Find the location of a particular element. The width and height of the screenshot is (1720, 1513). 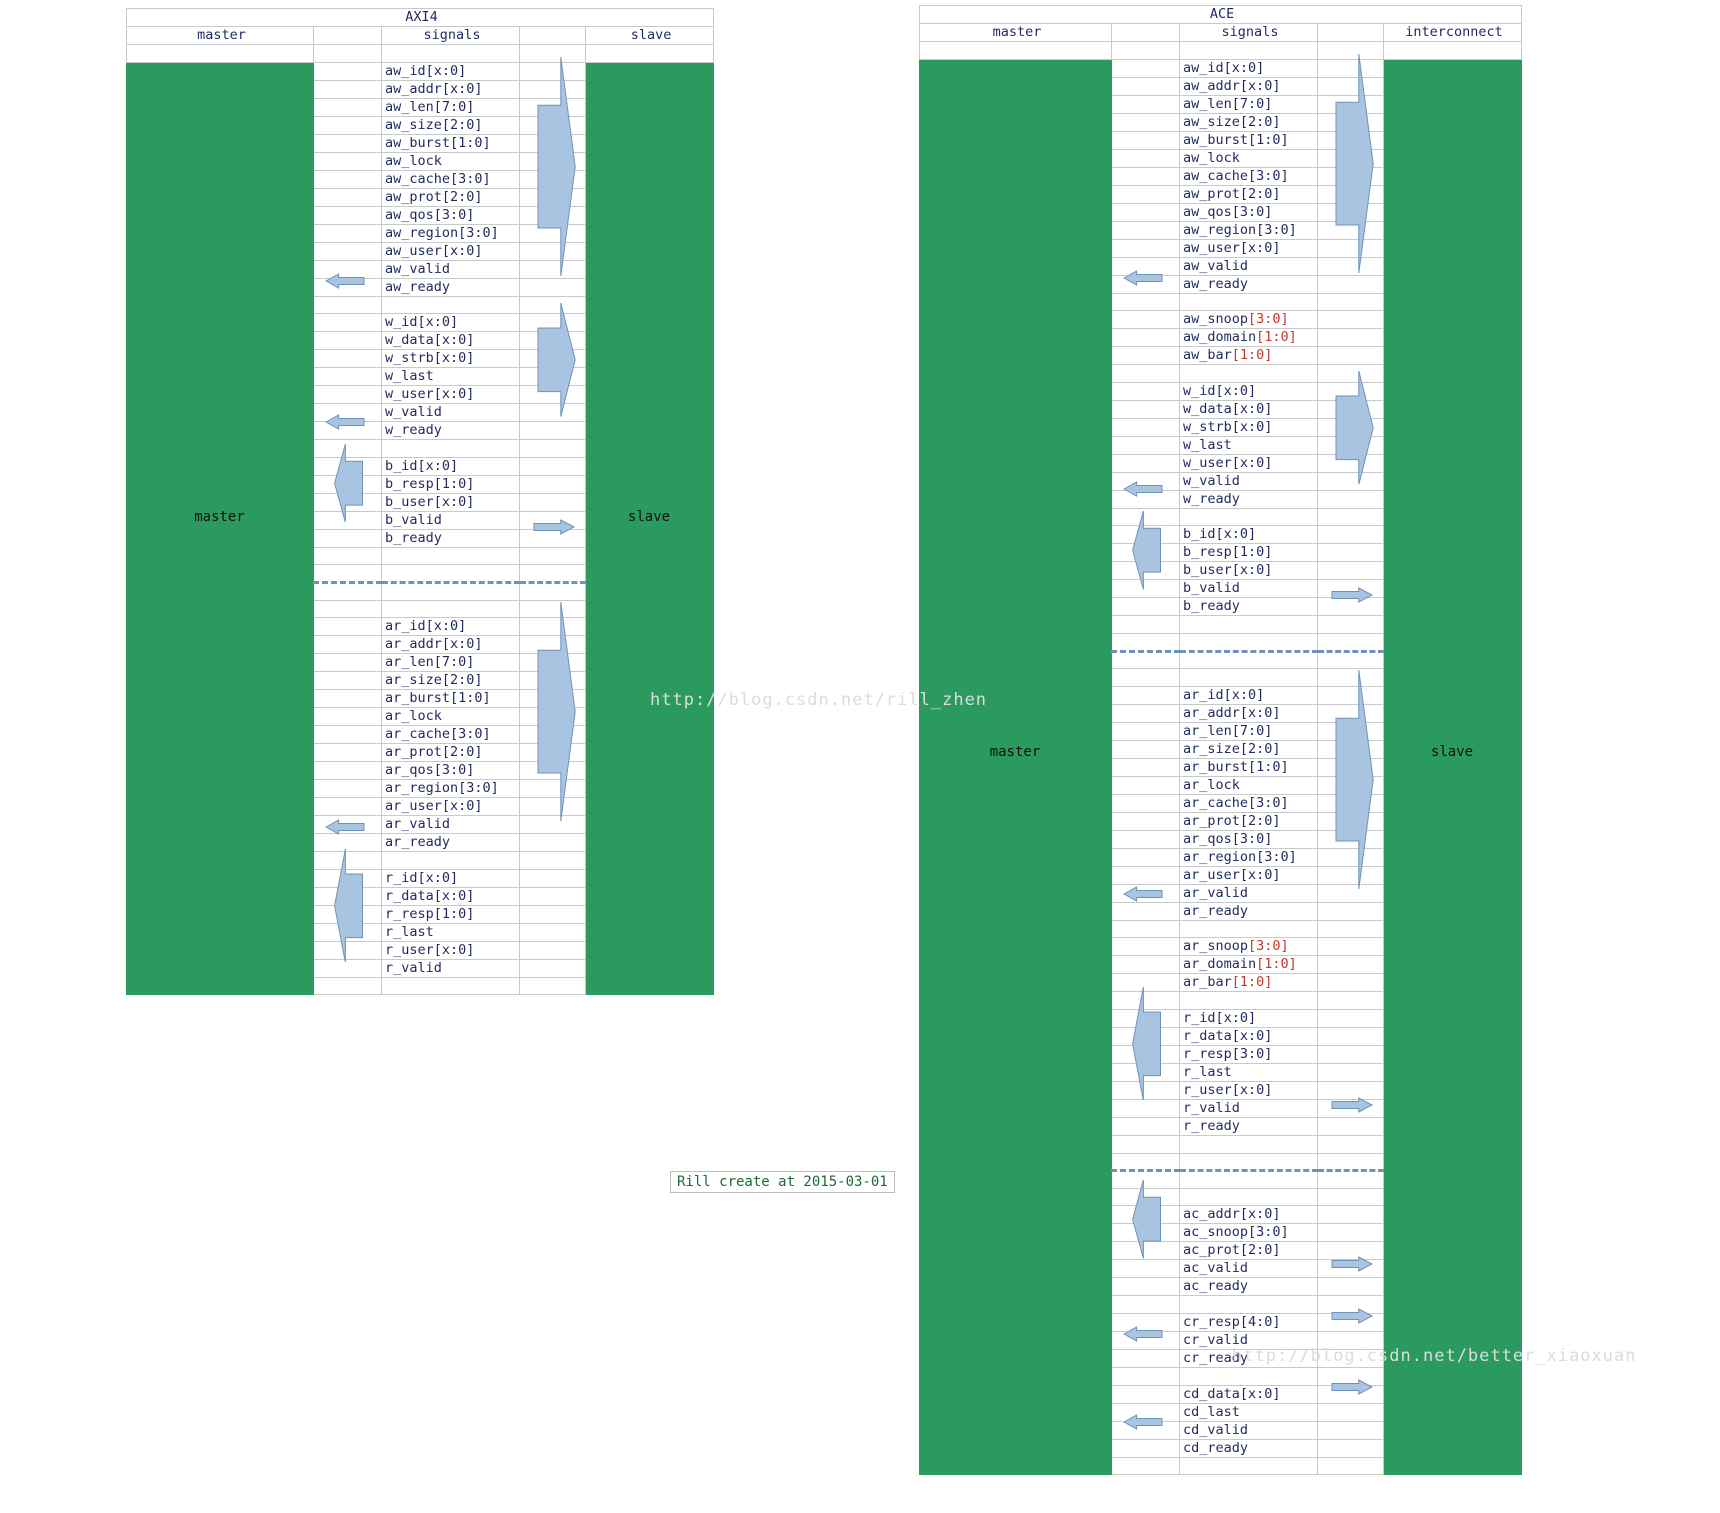

signal-name: aw_size[2:0] is located at coordinates (450, 125).